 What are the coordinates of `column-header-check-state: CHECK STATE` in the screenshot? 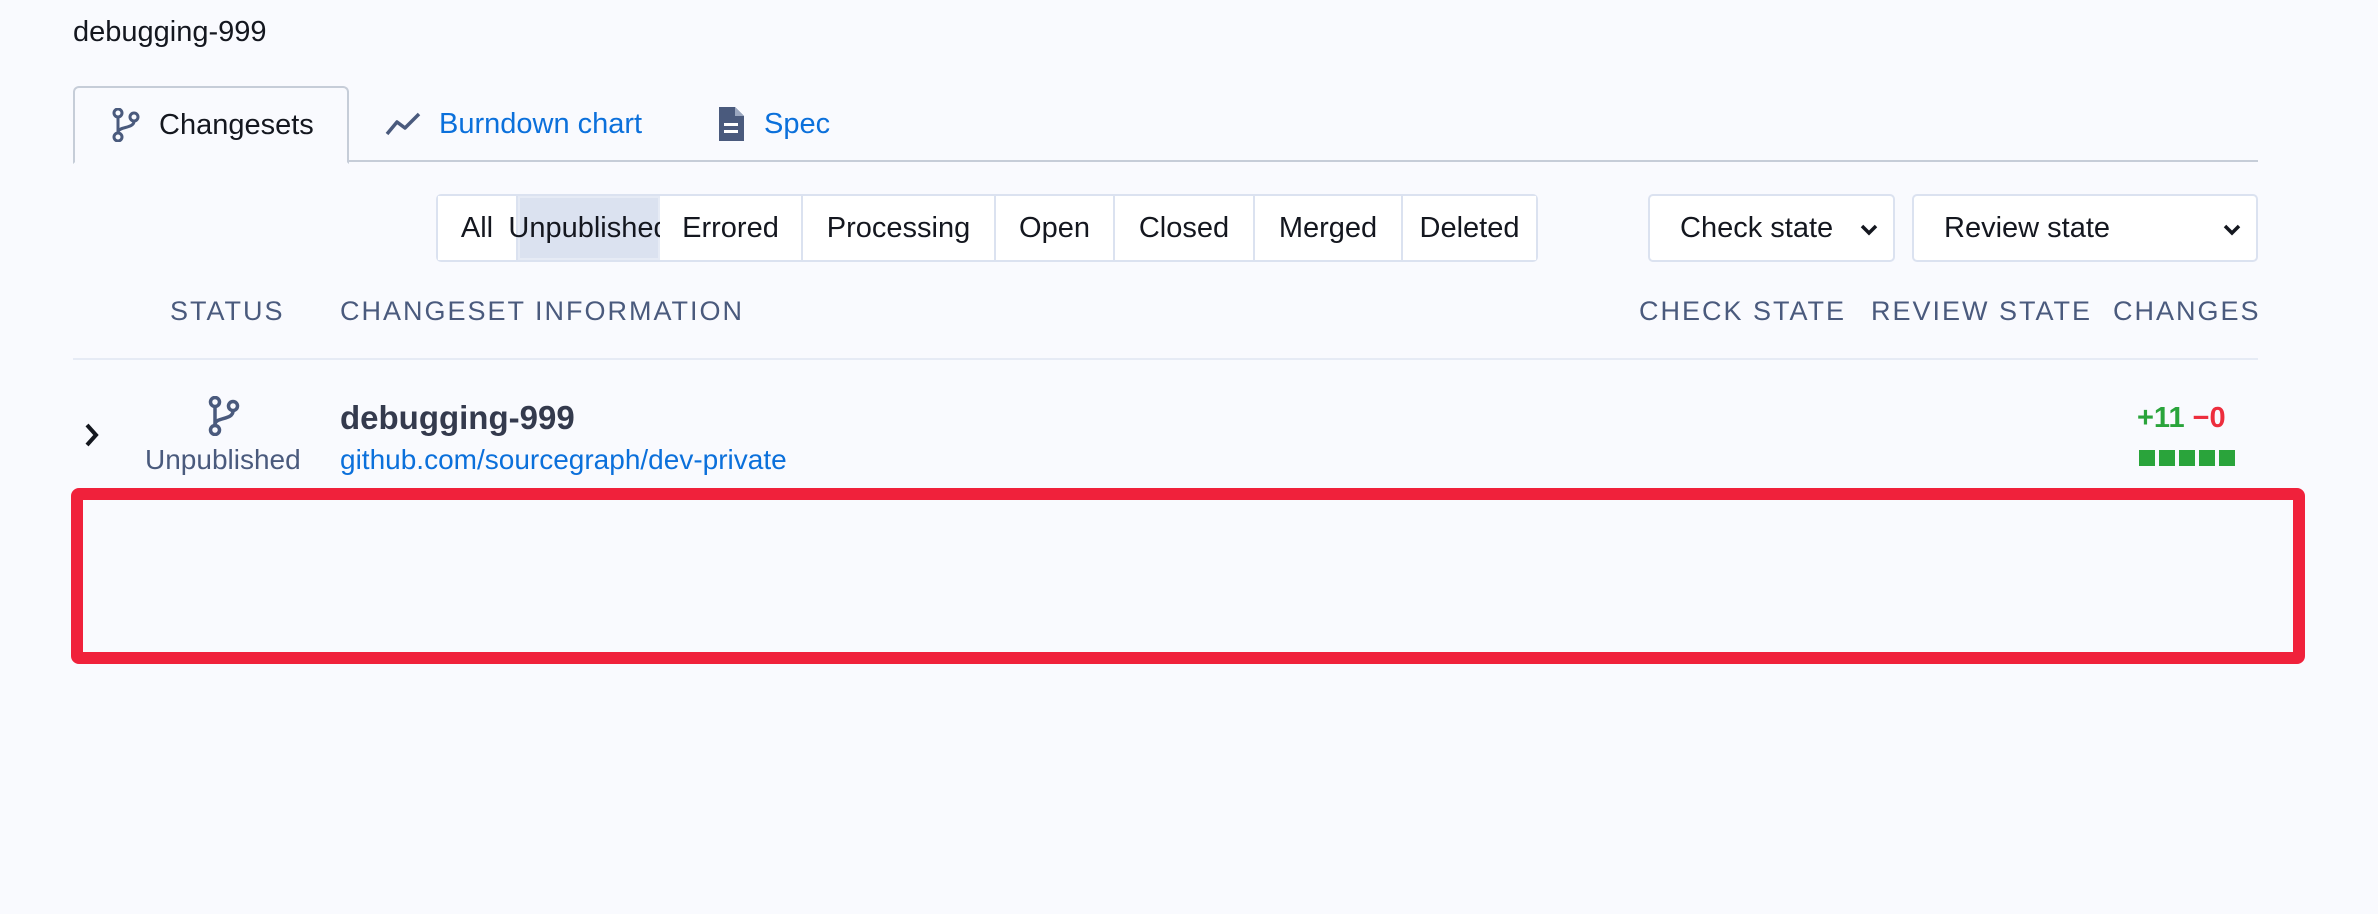 It's located at (1743, 311).